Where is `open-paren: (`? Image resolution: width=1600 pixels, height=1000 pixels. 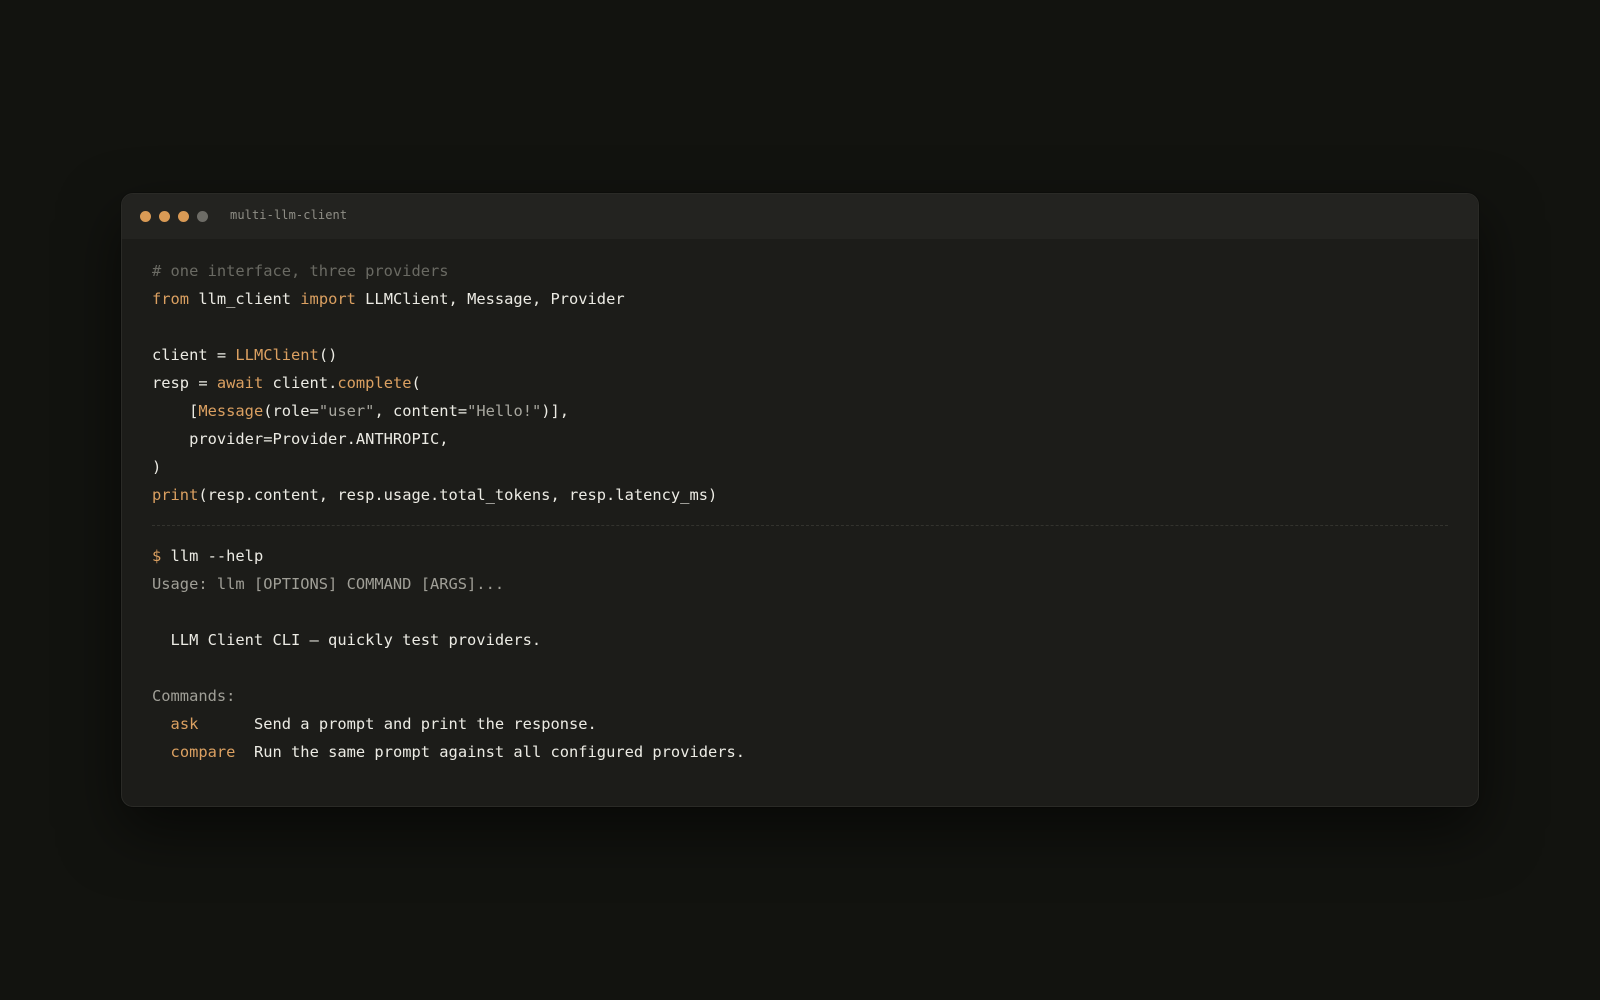 open-paren: ( is located at coordinates (416, 383).